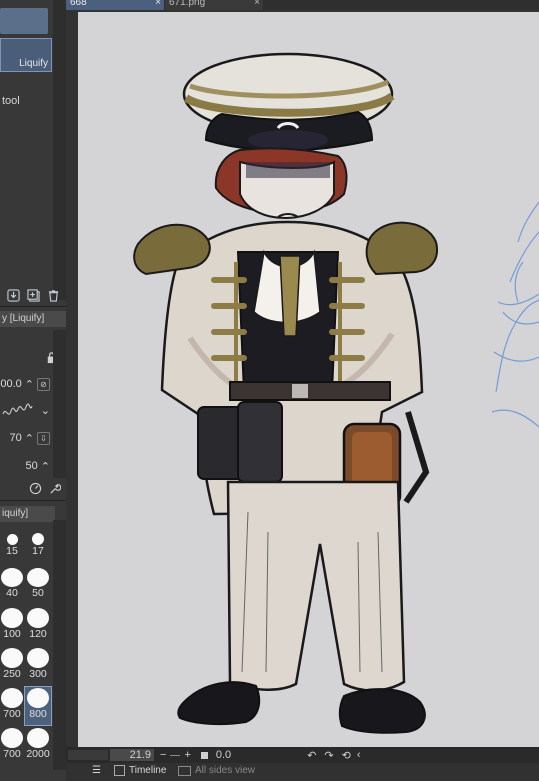 This screenshot has height=781, width=539. Describe the element at coordinates (38, 627) in the screenshot. I see `brush-size-120: 120` at that location.